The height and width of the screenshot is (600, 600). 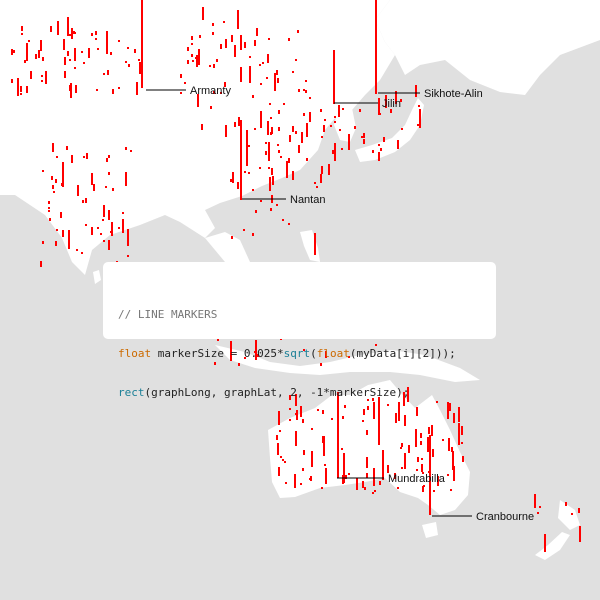 I want to click on place-name: Jilin, so click(x=391, y=104).